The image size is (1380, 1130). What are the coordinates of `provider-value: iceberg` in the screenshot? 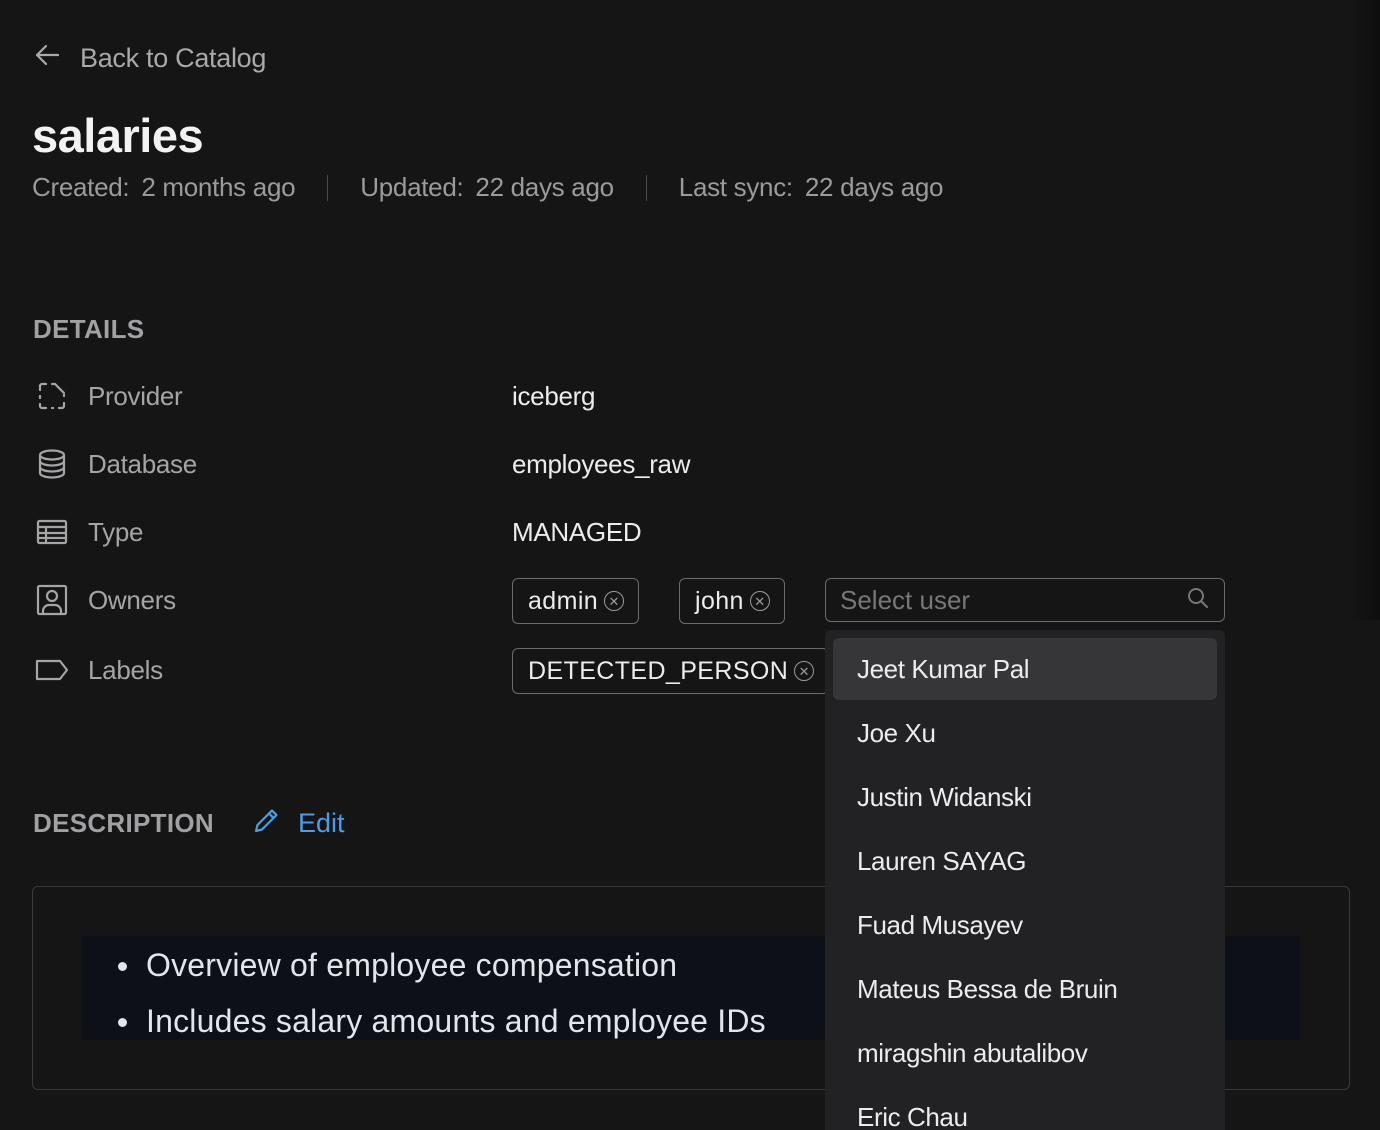 It's located at (554, 396).